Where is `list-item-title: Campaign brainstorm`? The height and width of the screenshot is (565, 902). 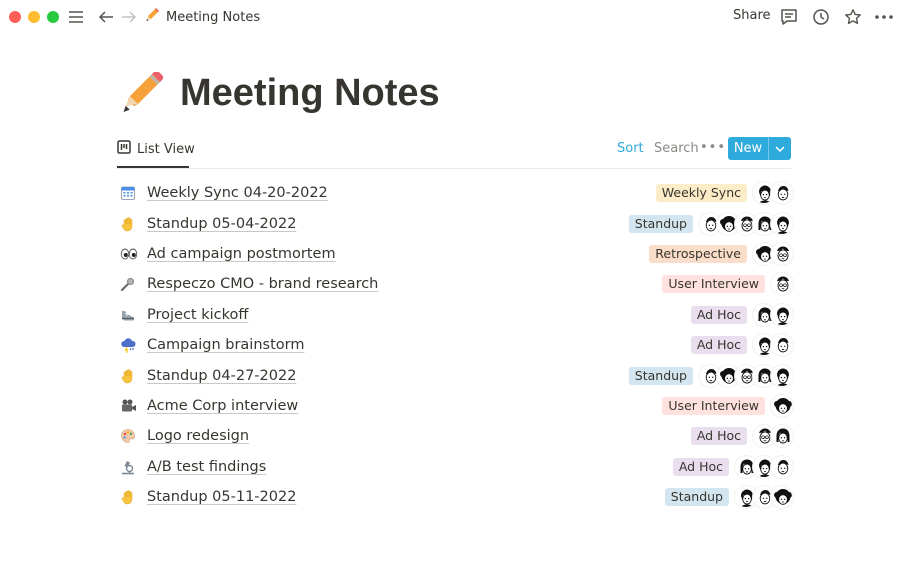 list-item-title: Campaign brainstorm is located at coordinates (225, 345).